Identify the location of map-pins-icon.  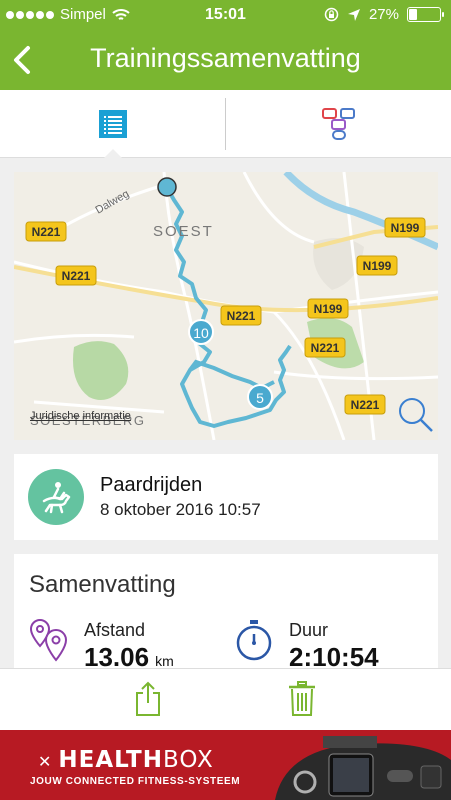
(48, 640).